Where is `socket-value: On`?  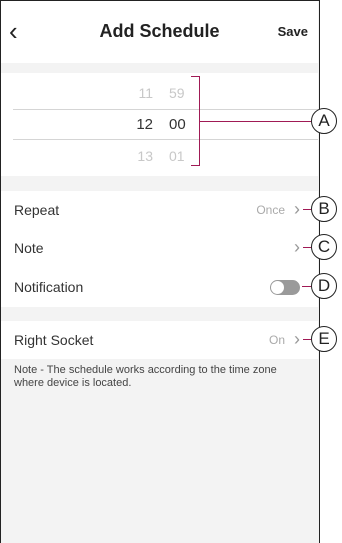 socket-value: On is located at coordinates (276, 340).